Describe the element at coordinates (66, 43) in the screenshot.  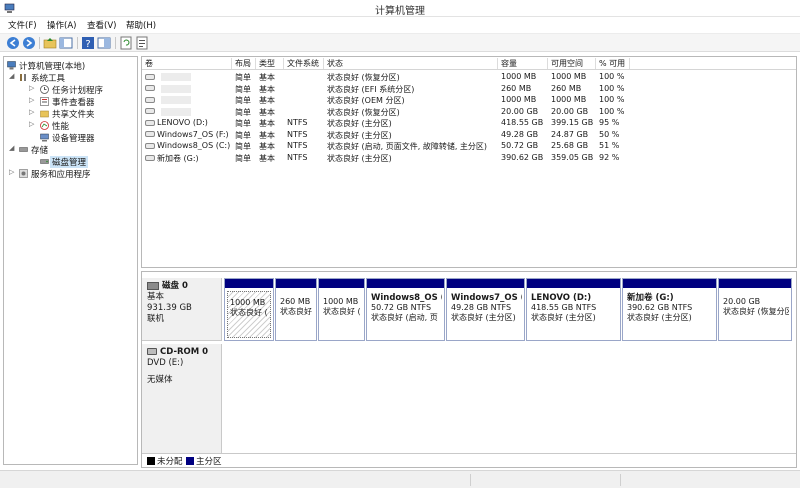
I see `show-tree-icon` at that location.